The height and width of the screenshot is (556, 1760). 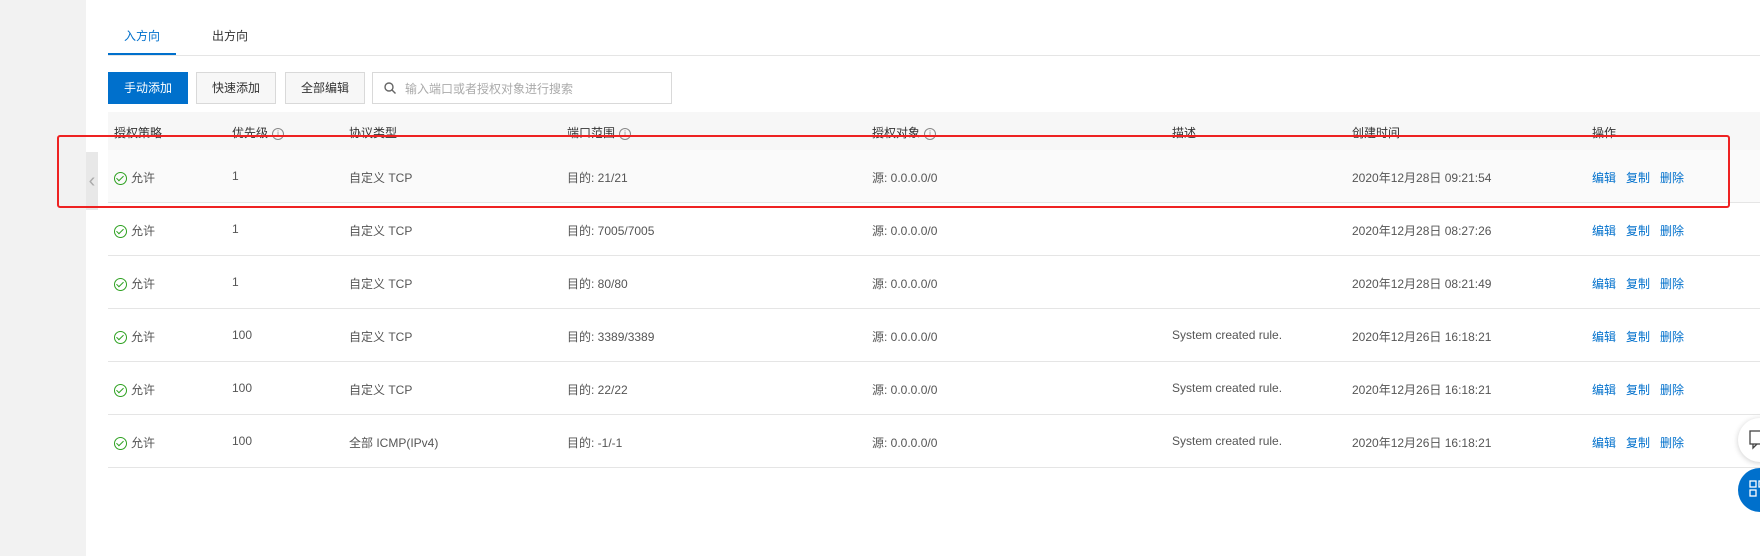 What do you see at coordinates (138, 133) in the screenshot?
I see `col-policy: 授权策略` at bounding box center [138, 133].